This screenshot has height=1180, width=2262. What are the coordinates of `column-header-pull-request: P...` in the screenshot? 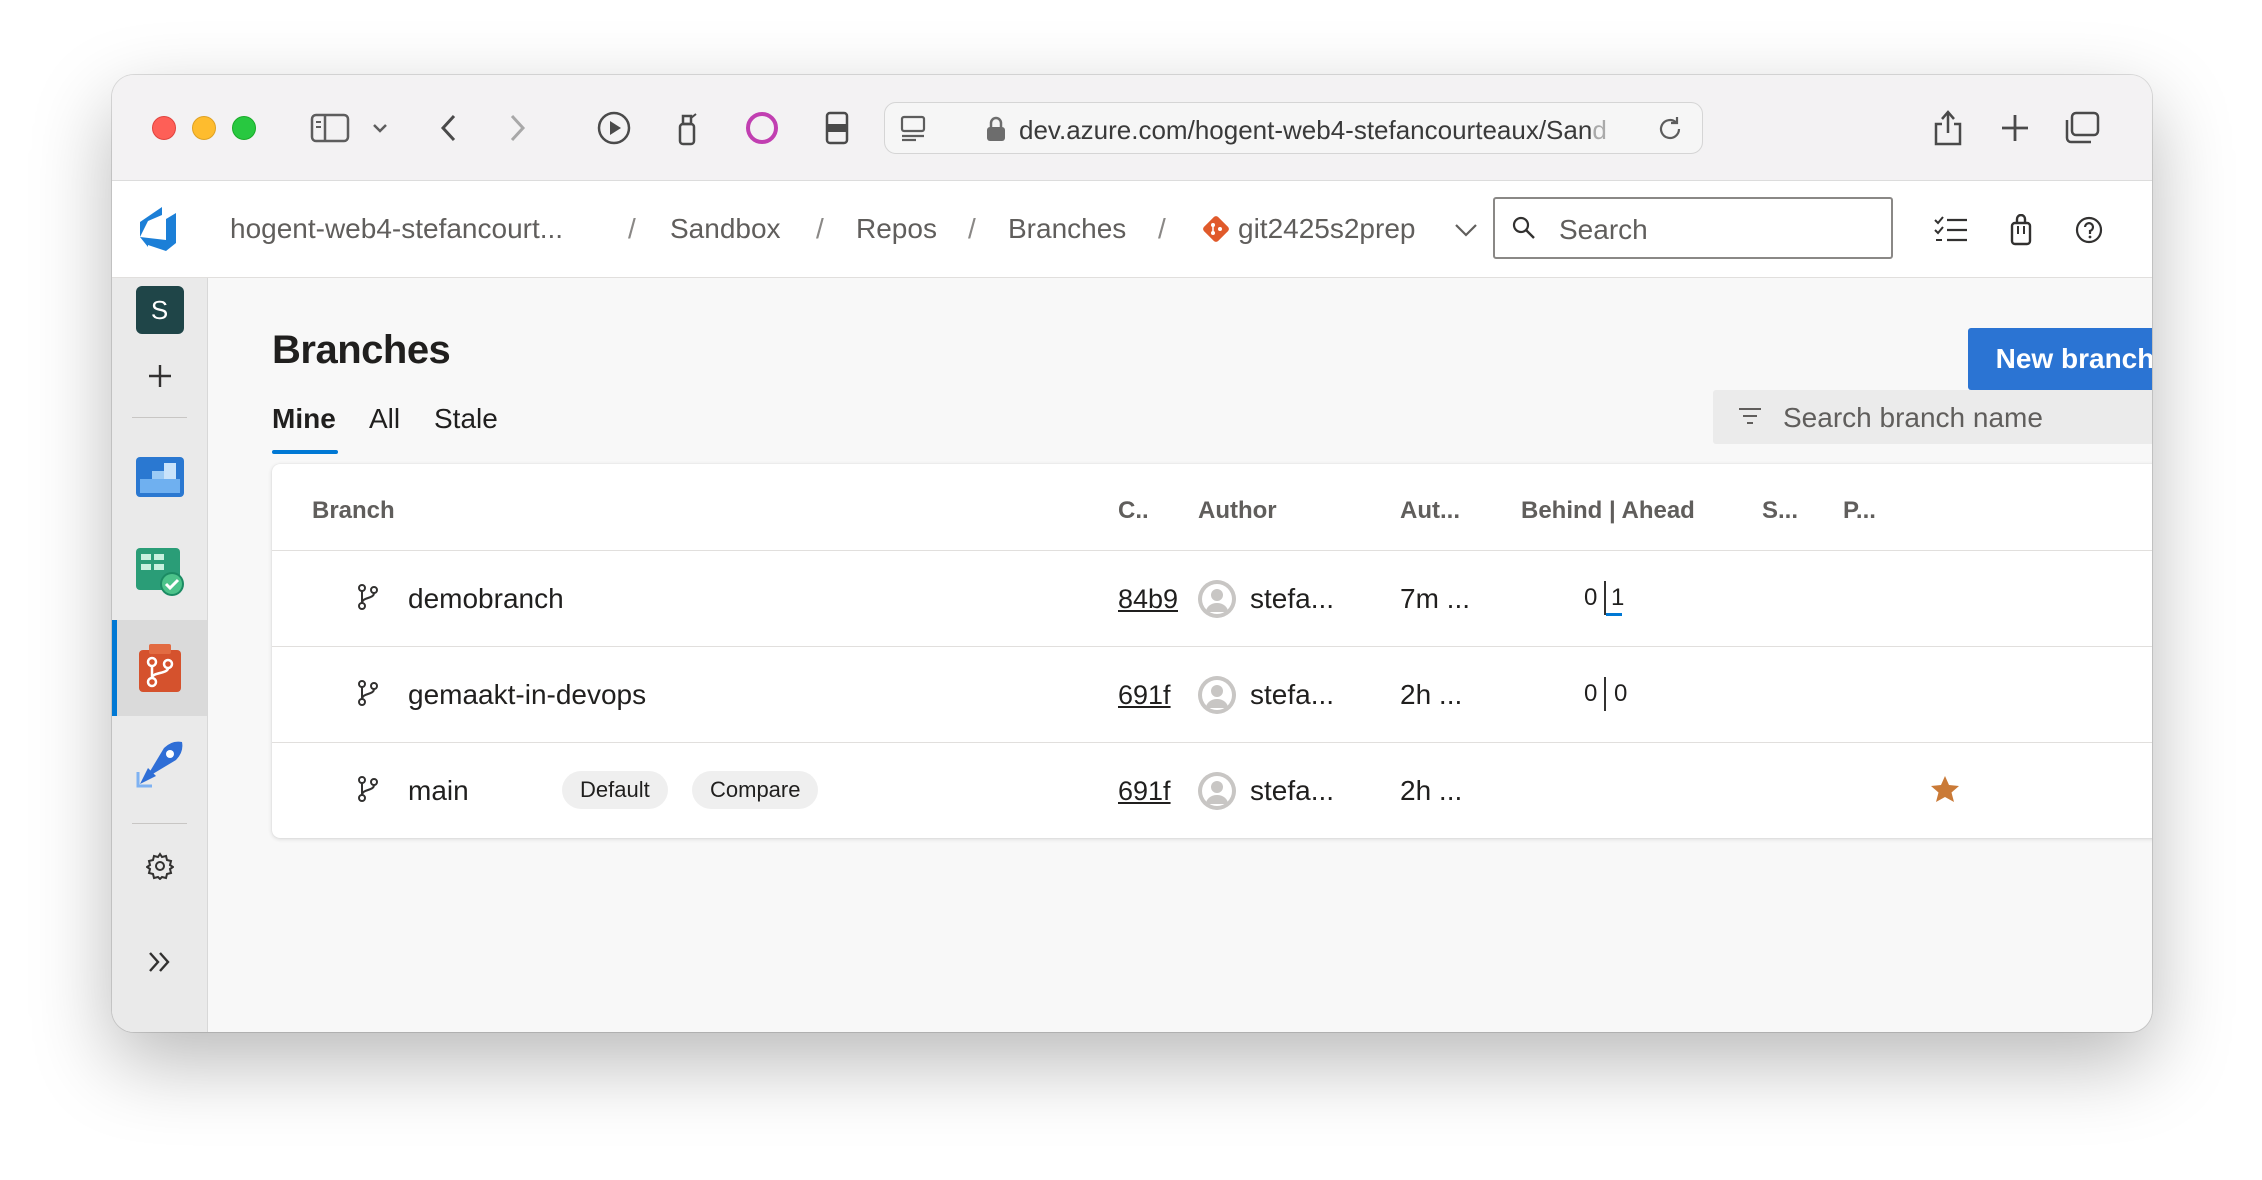 It's located at (1859, 511).